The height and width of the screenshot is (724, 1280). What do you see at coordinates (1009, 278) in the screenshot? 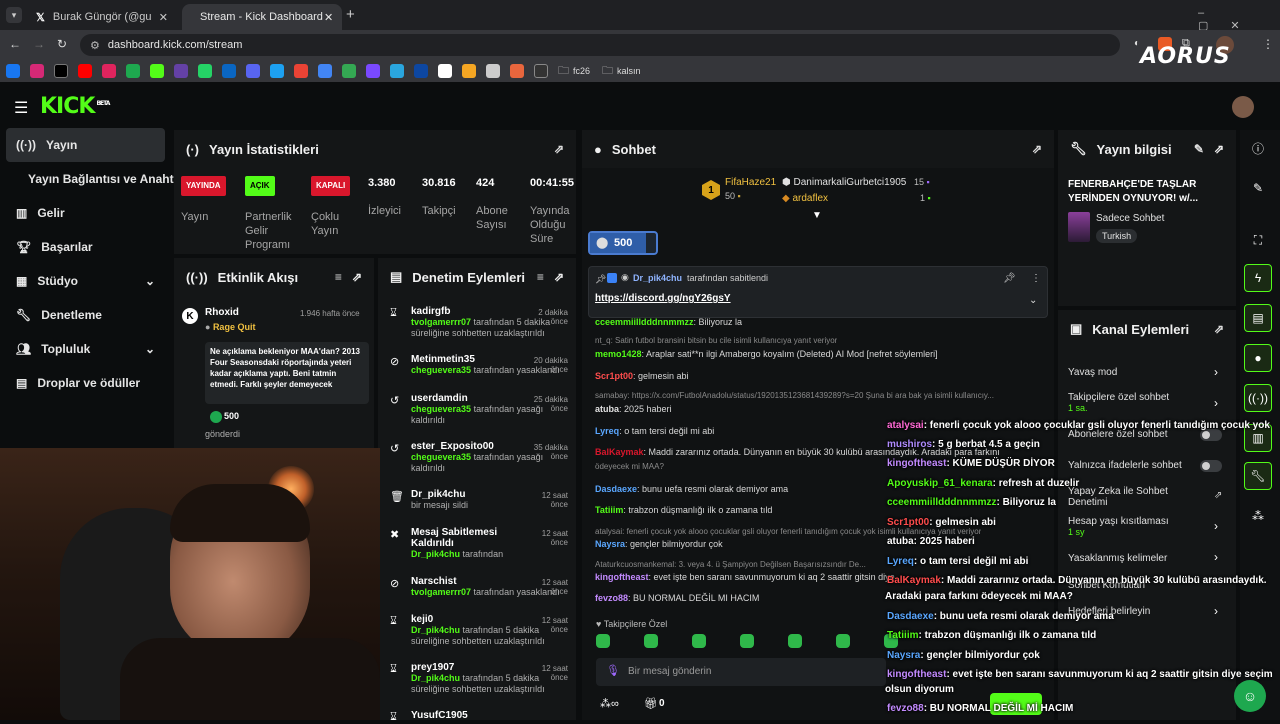
I see `unpin-icon: 📌︎` at bounding box center [1009, 278].